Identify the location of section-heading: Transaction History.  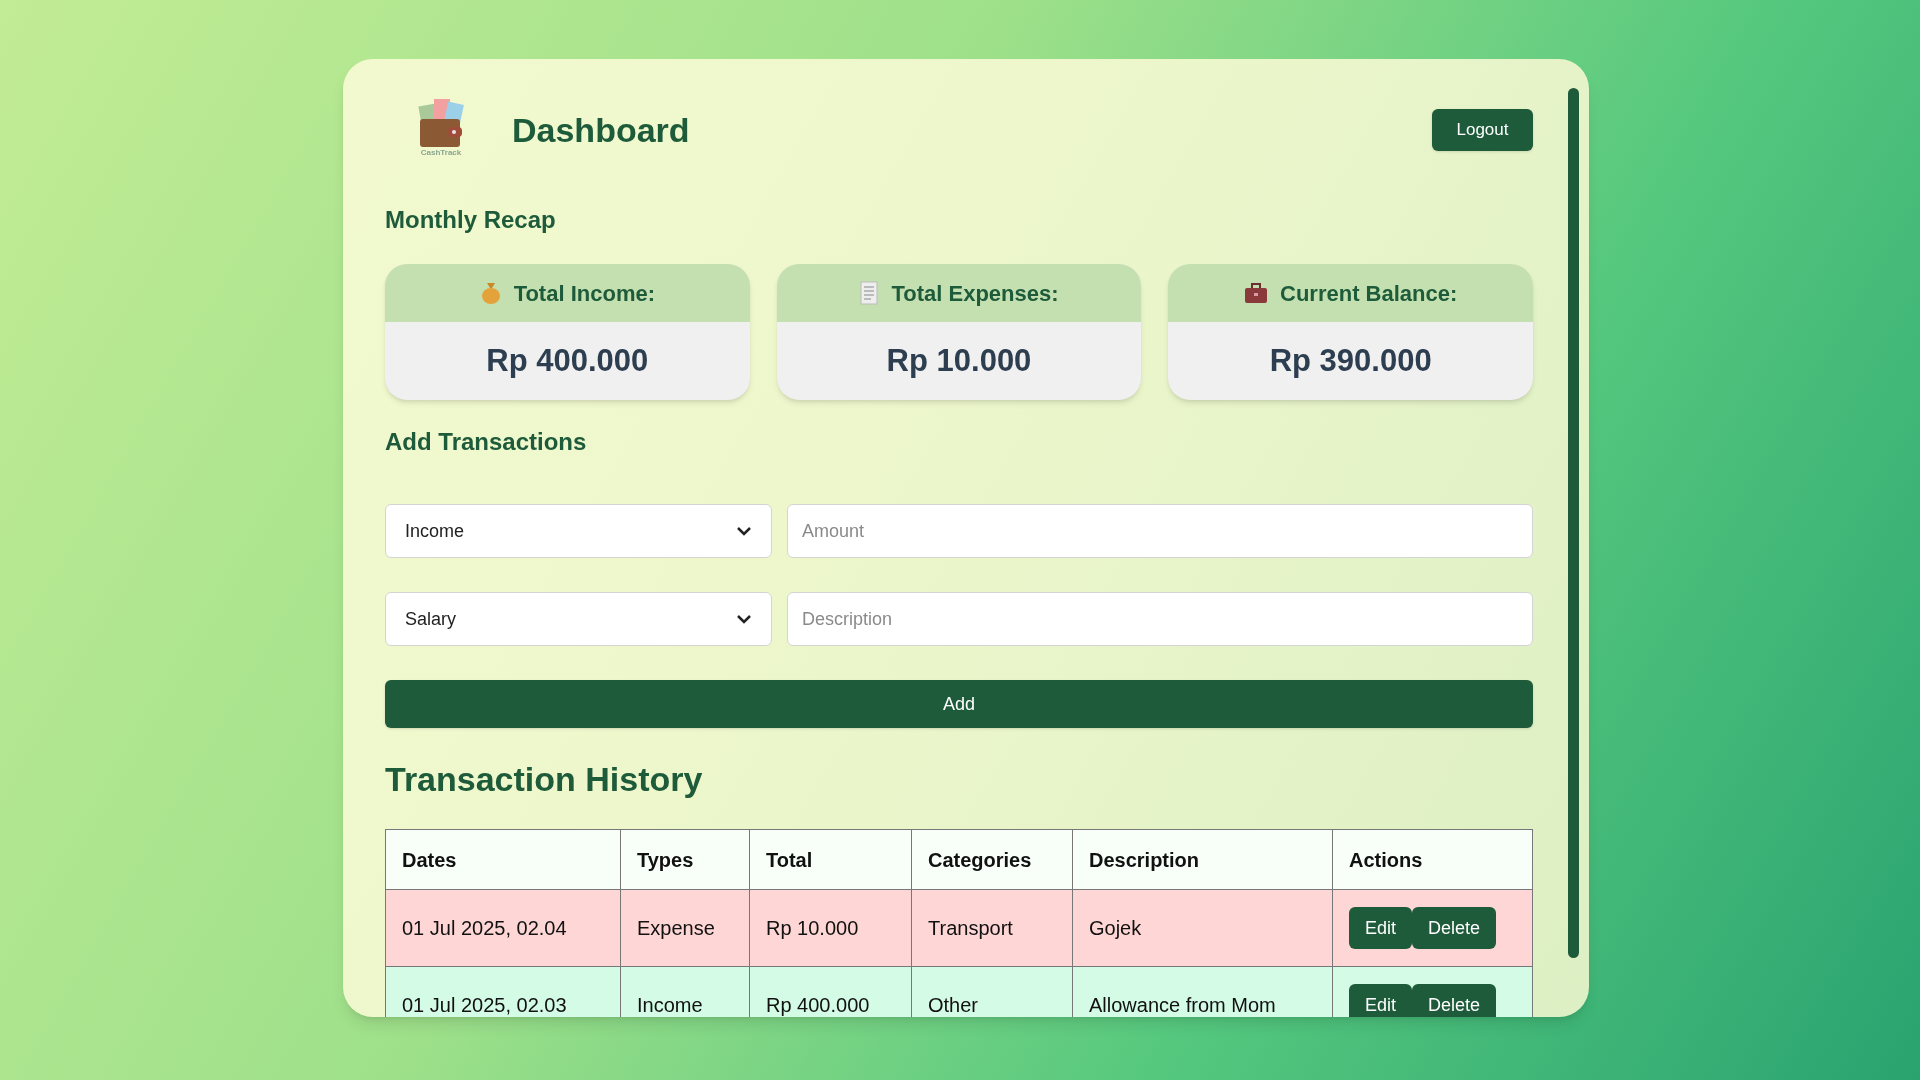
(544, 779).